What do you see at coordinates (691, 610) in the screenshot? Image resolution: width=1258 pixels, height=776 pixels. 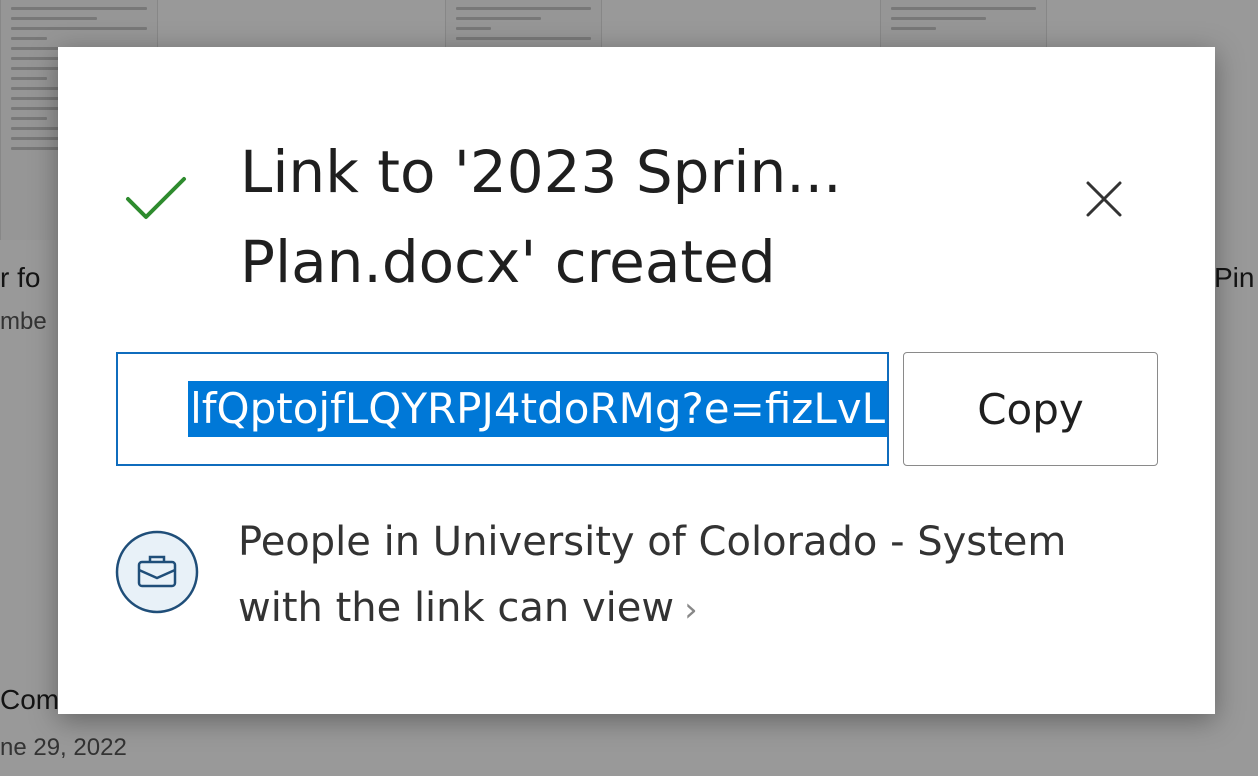 I see `chevron-right-icon: ›` at bounding box center [691, 610].